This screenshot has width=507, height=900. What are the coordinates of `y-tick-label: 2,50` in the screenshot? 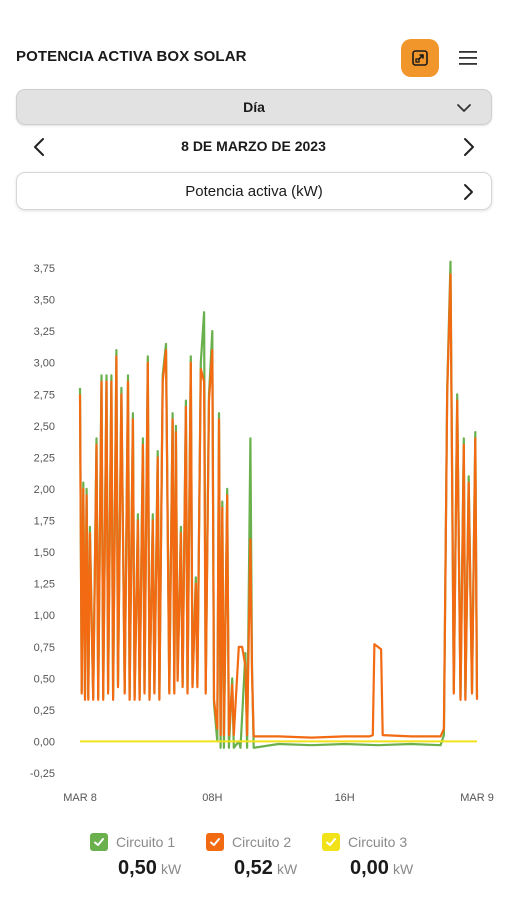 It's located at (44, 427).